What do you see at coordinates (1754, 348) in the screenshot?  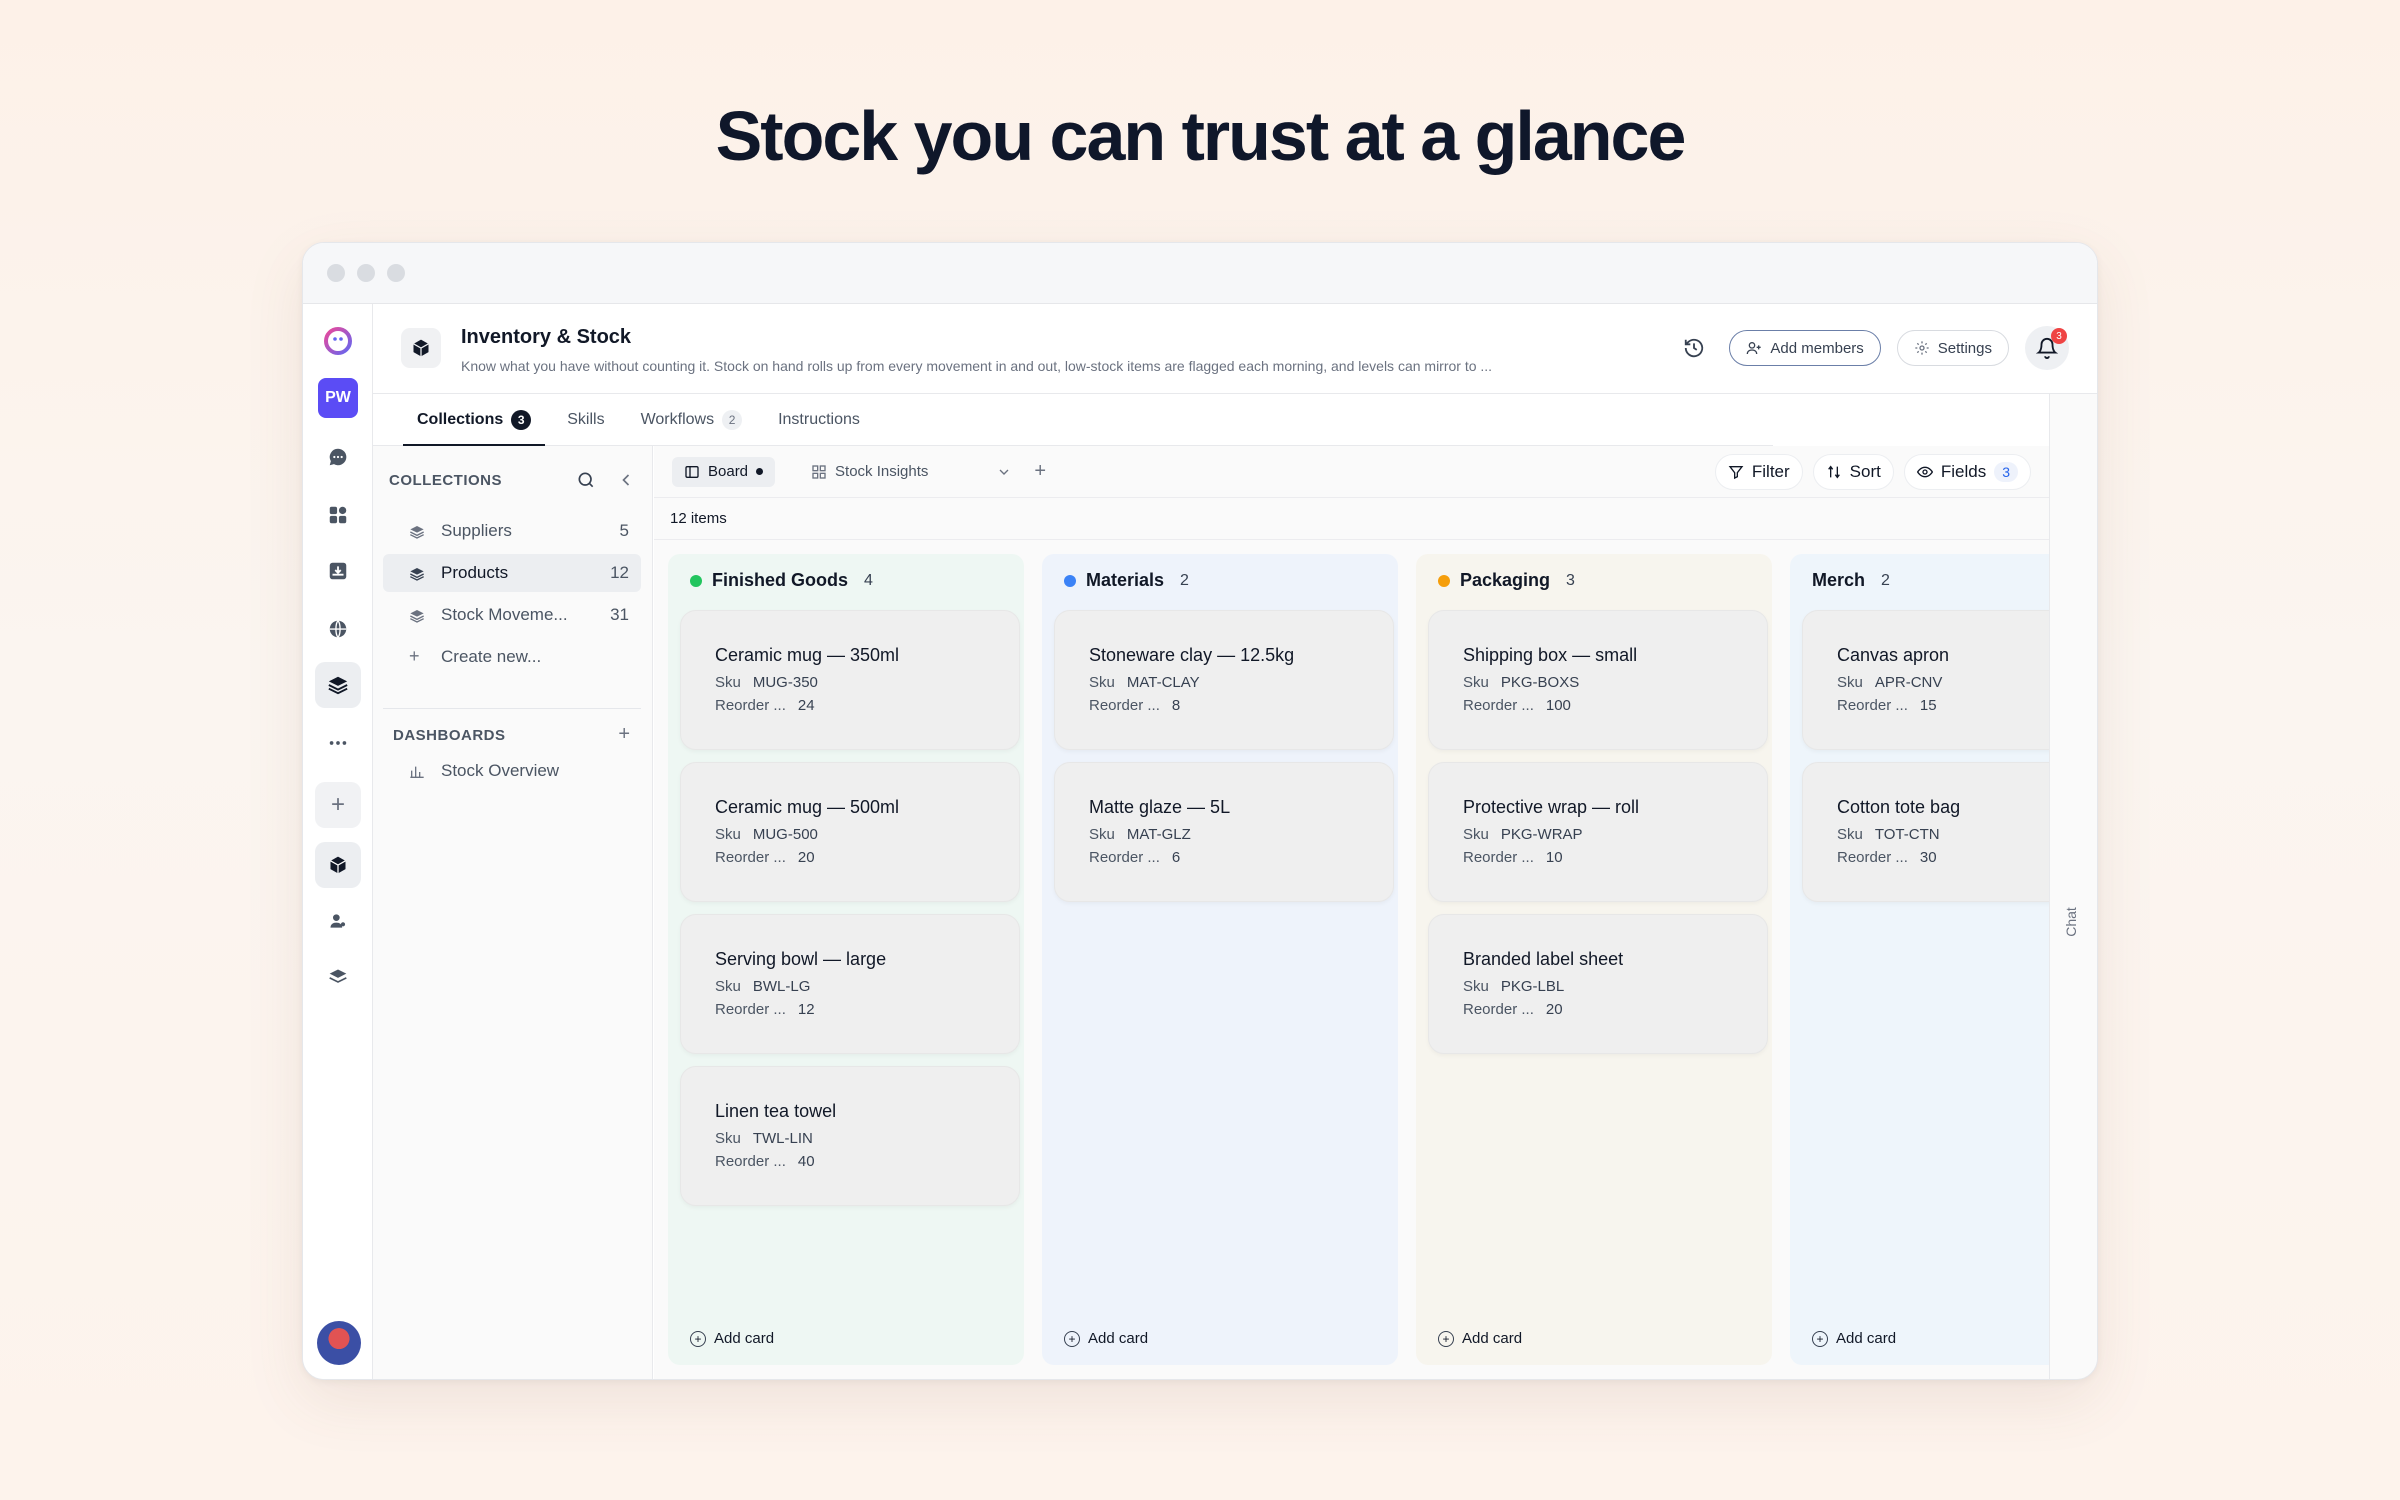 I see `add-user-icon` at bounding box center [1754, 348].